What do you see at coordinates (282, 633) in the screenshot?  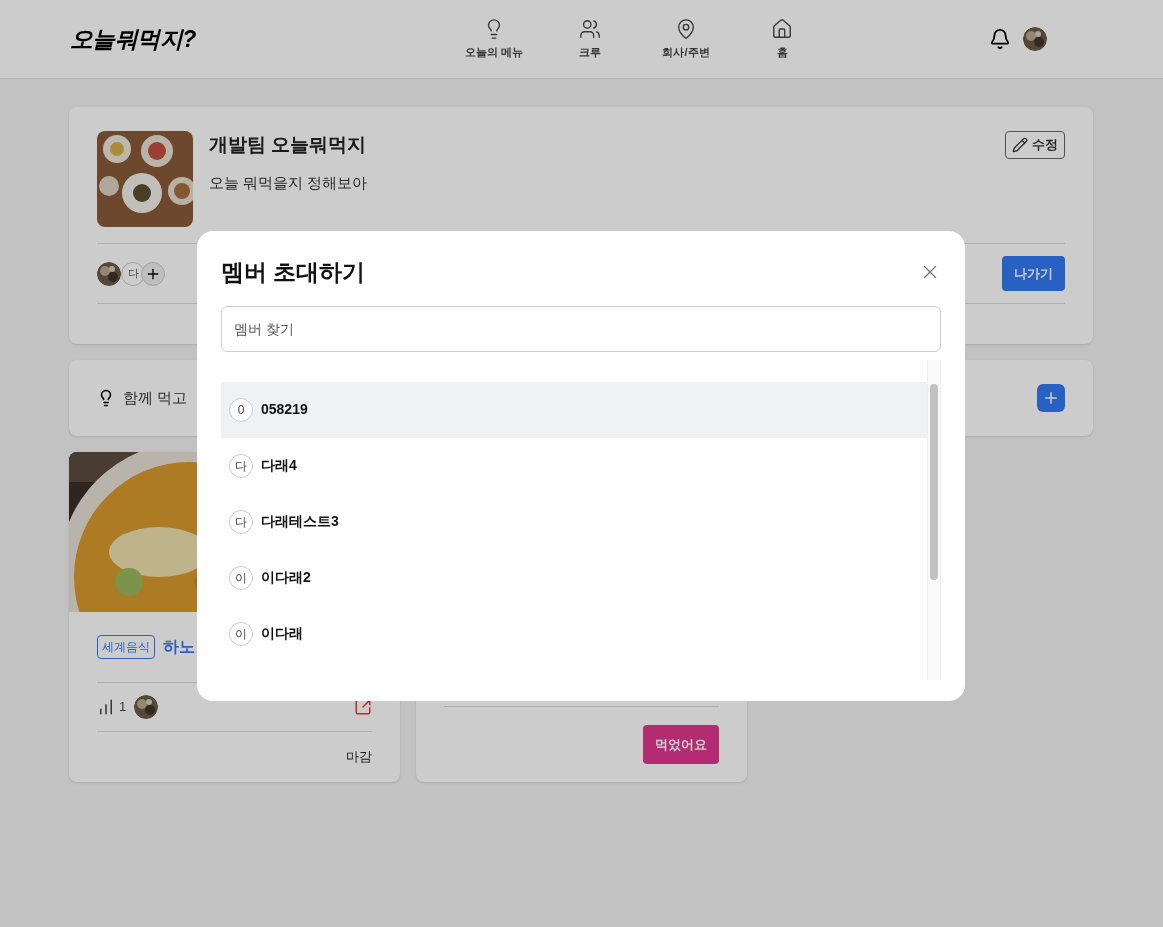 I see `member-name: 이다래` at bounding box center [282, 633].